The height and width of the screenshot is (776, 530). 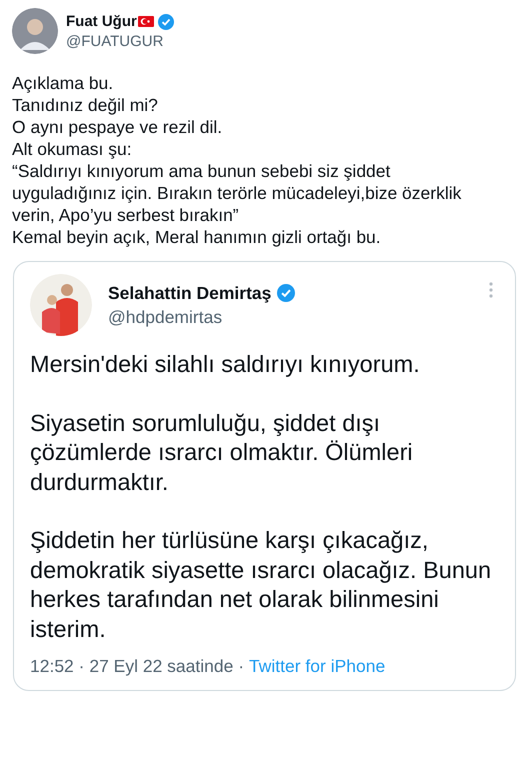 I want to click on tweet-text-line: O aynı pespaye ve rezil dil., so click(x=118, y=127).